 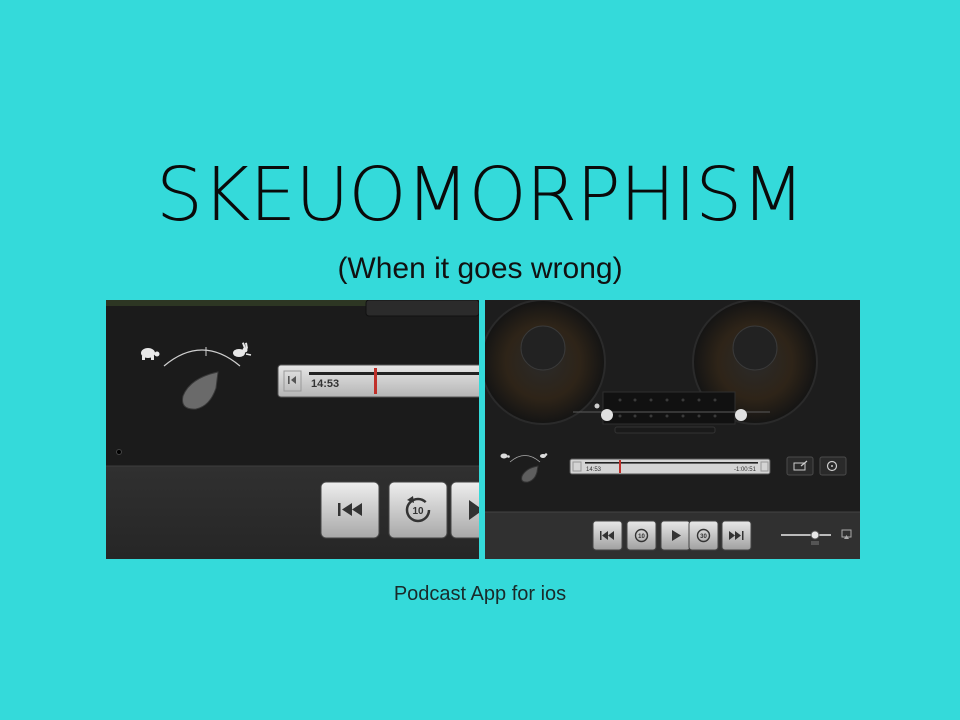 I want to click on right-screenshot: 14:53 -1:00:51 10 30, so click(x=672, y=429).